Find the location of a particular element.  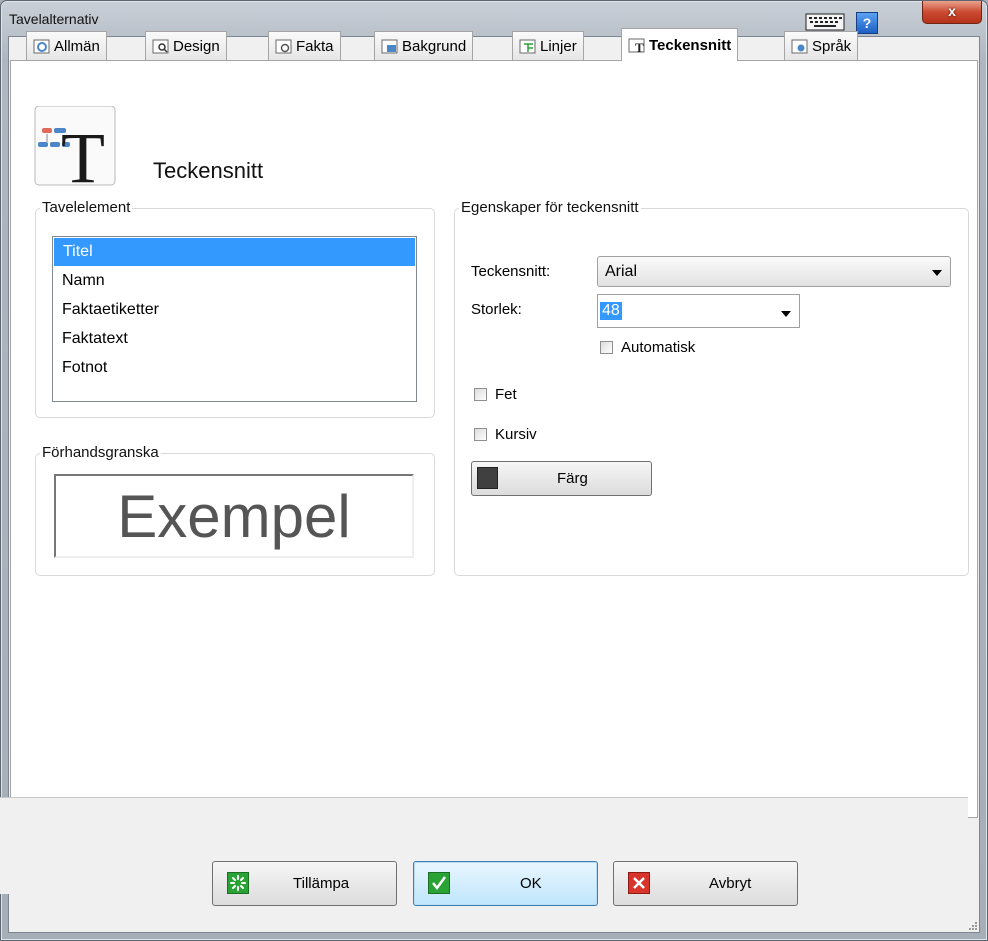

list-item: Namn is located at coordinates (234, 280).